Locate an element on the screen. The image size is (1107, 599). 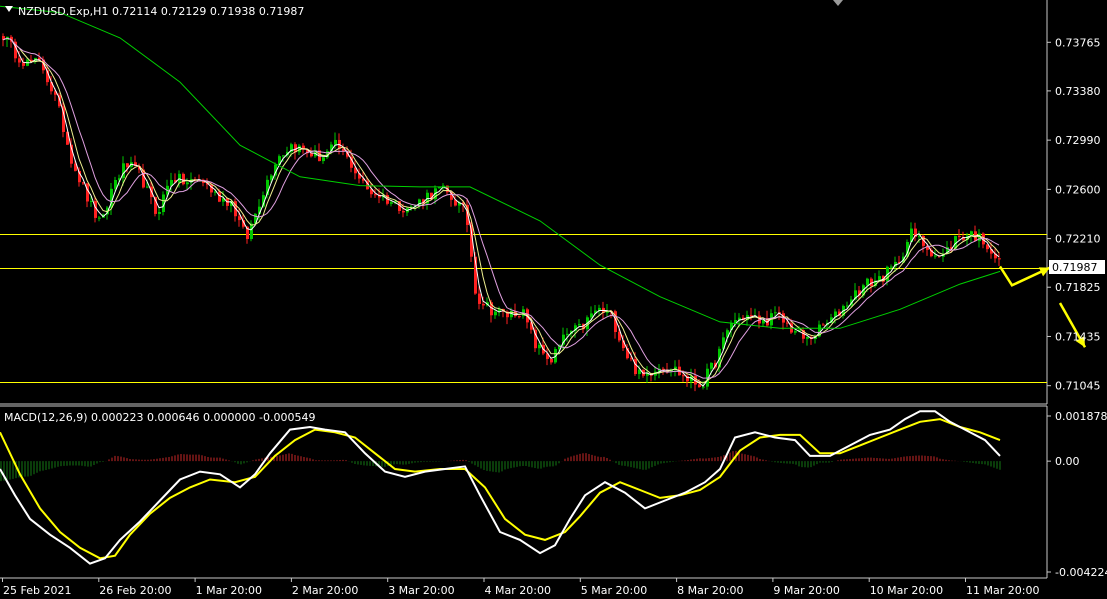
price-tick-label-1: 0.73380 is located at coordinates (1078, 91).